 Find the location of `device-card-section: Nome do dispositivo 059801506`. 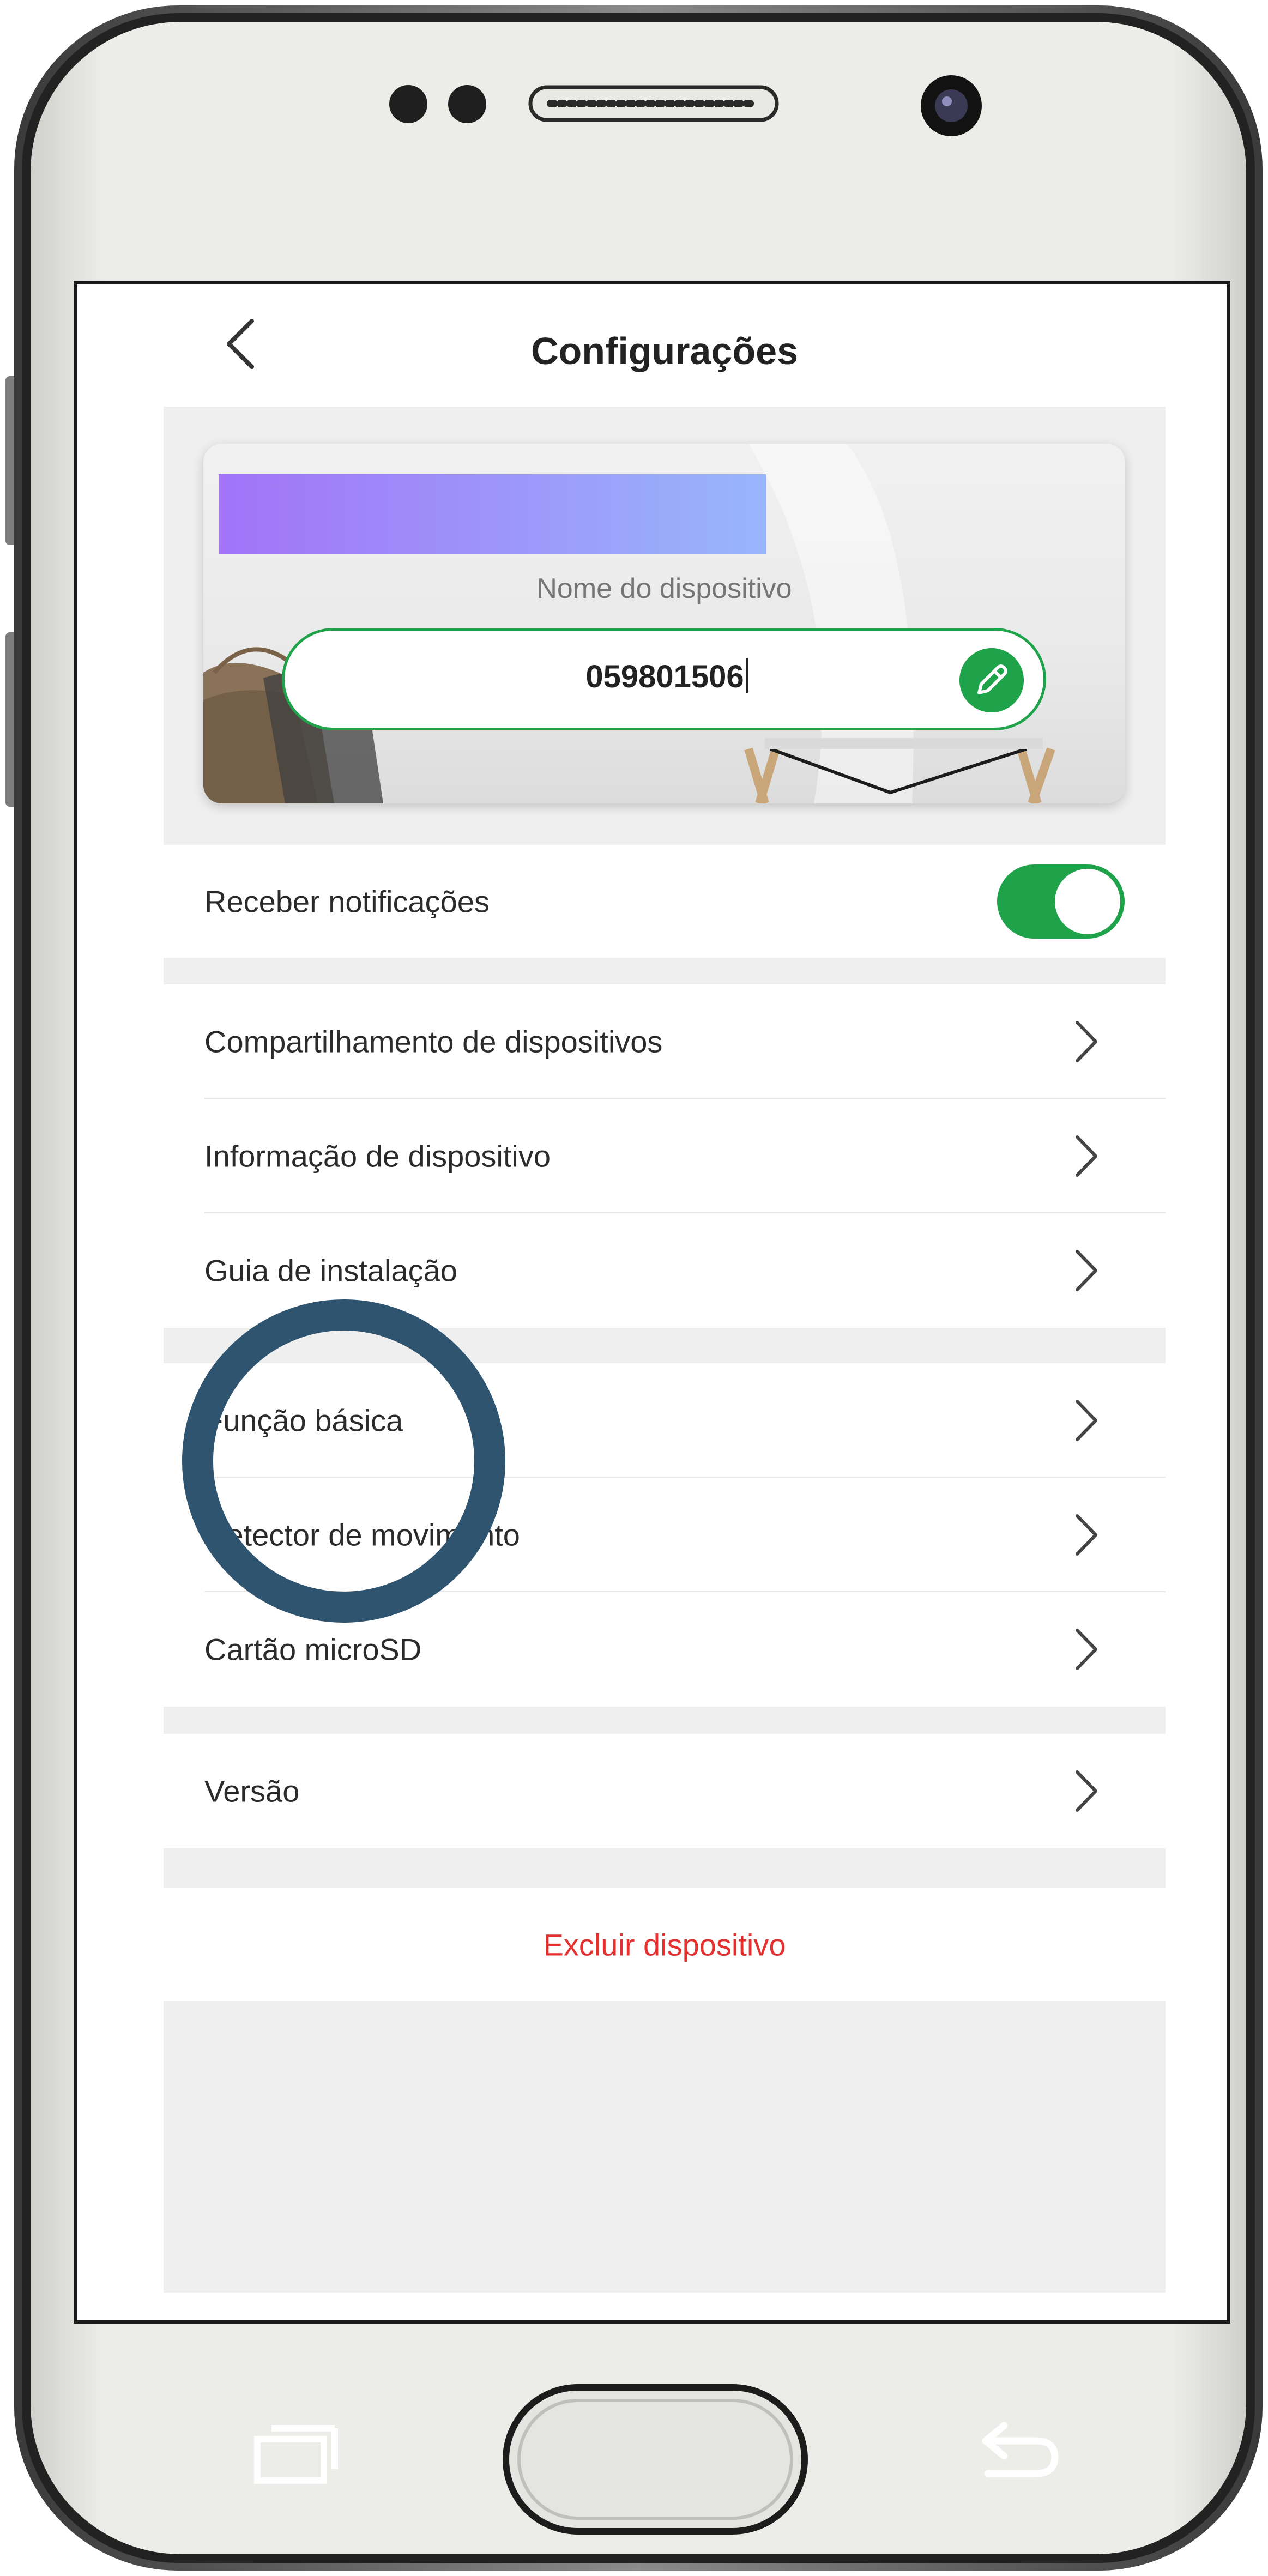

device-card-section: Nome do dispositivo 059801506 is located at coordinates (665, 626).